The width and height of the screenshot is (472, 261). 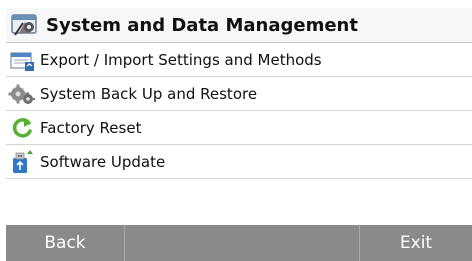 I want to click on menu-item-label: System Back Up and Restore, so click(x=149, y=93).